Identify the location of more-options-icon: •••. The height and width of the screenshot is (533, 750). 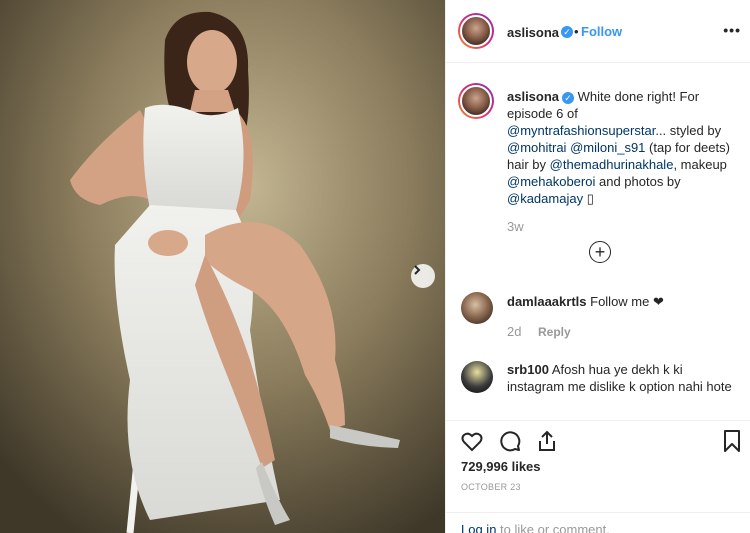
(732, 30).